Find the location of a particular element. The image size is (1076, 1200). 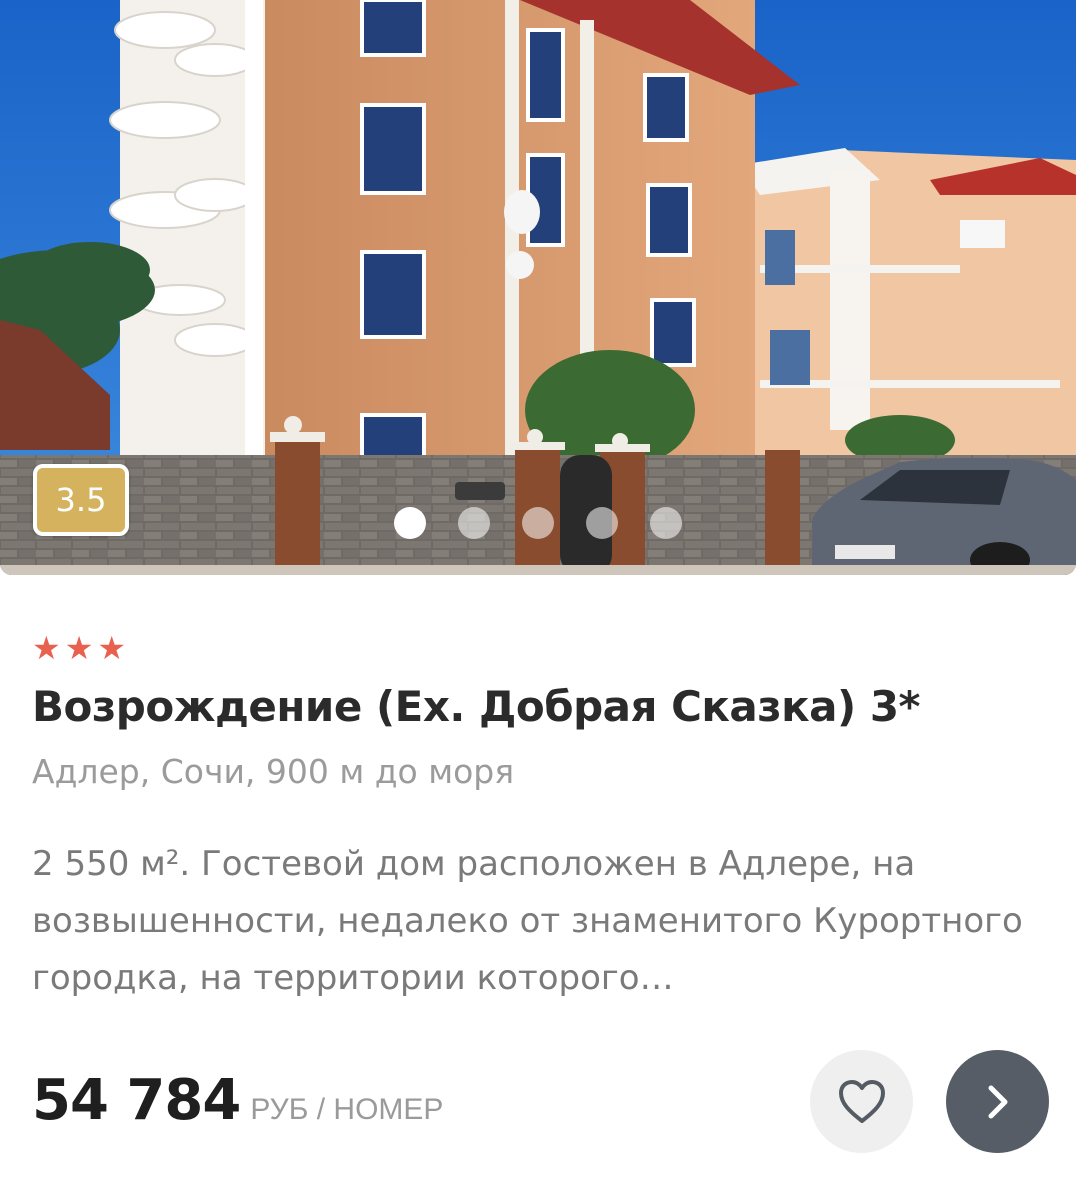

chevron-right-icon is located at coordinates (997, 1101).